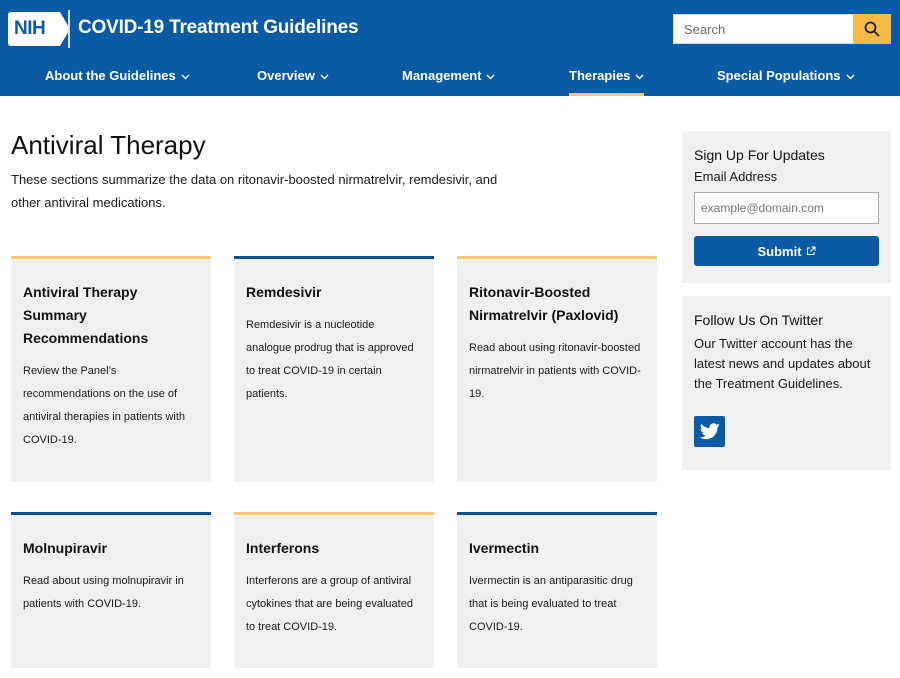 Image resolution: width=900 pixels, height=678 pixels. Describe the element at coordinates (811, 251) in the screenshot. I see `external-link-icon` at that location.